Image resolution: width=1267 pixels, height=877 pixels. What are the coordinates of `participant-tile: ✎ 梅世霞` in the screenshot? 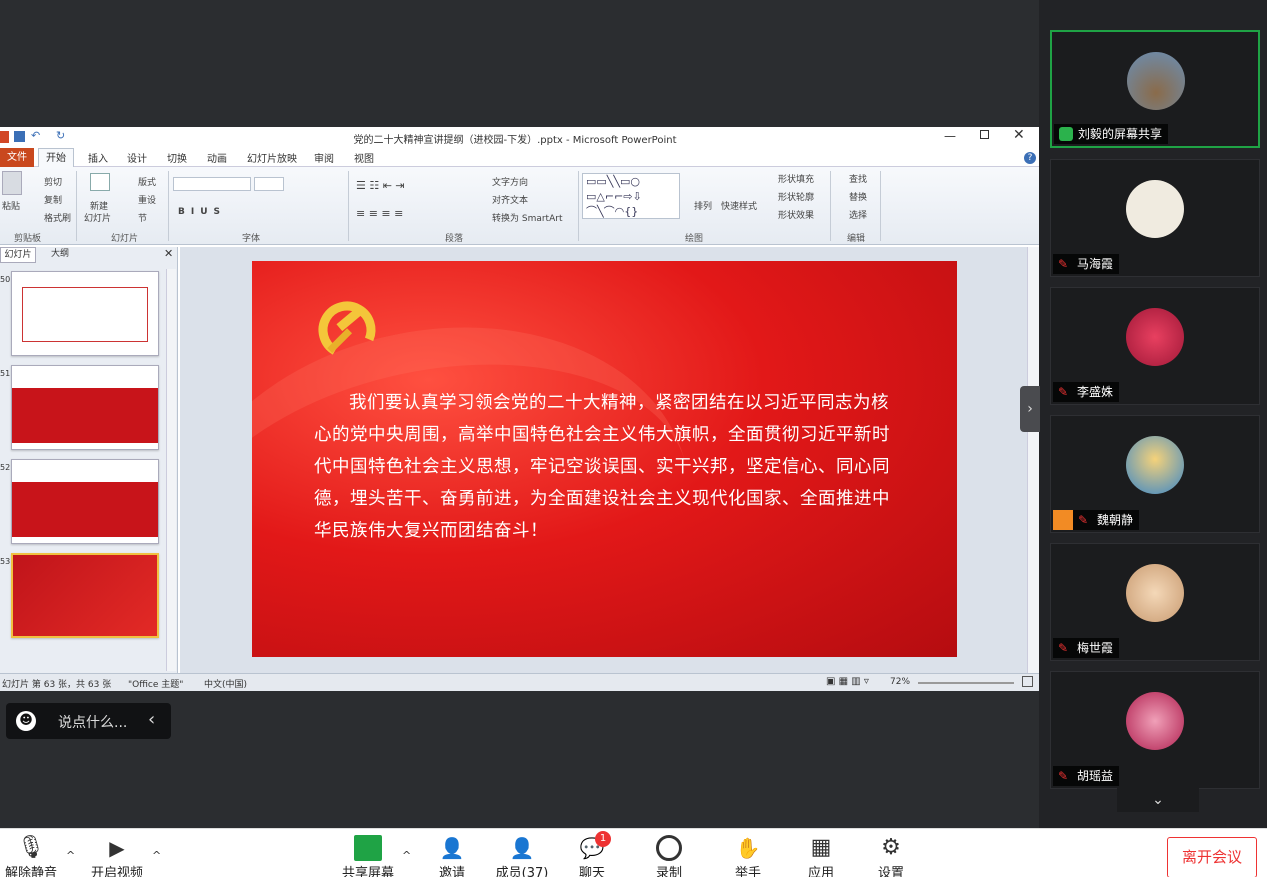 It's located at (1155, 602).